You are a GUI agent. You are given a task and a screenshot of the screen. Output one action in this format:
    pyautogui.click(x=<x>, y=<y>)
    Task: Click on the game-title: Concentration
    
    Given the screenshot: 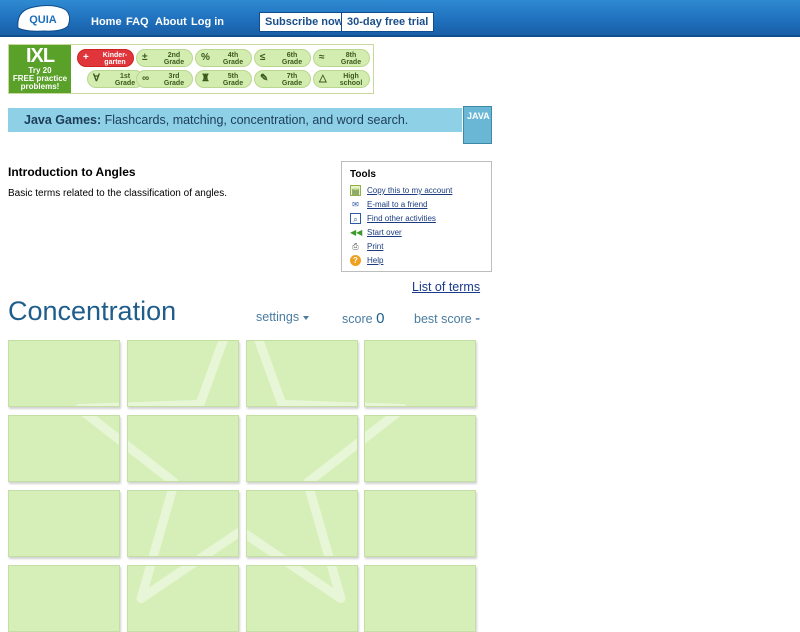 What is the action you would take?
    pyautogui.click(x=92, y=311)
    